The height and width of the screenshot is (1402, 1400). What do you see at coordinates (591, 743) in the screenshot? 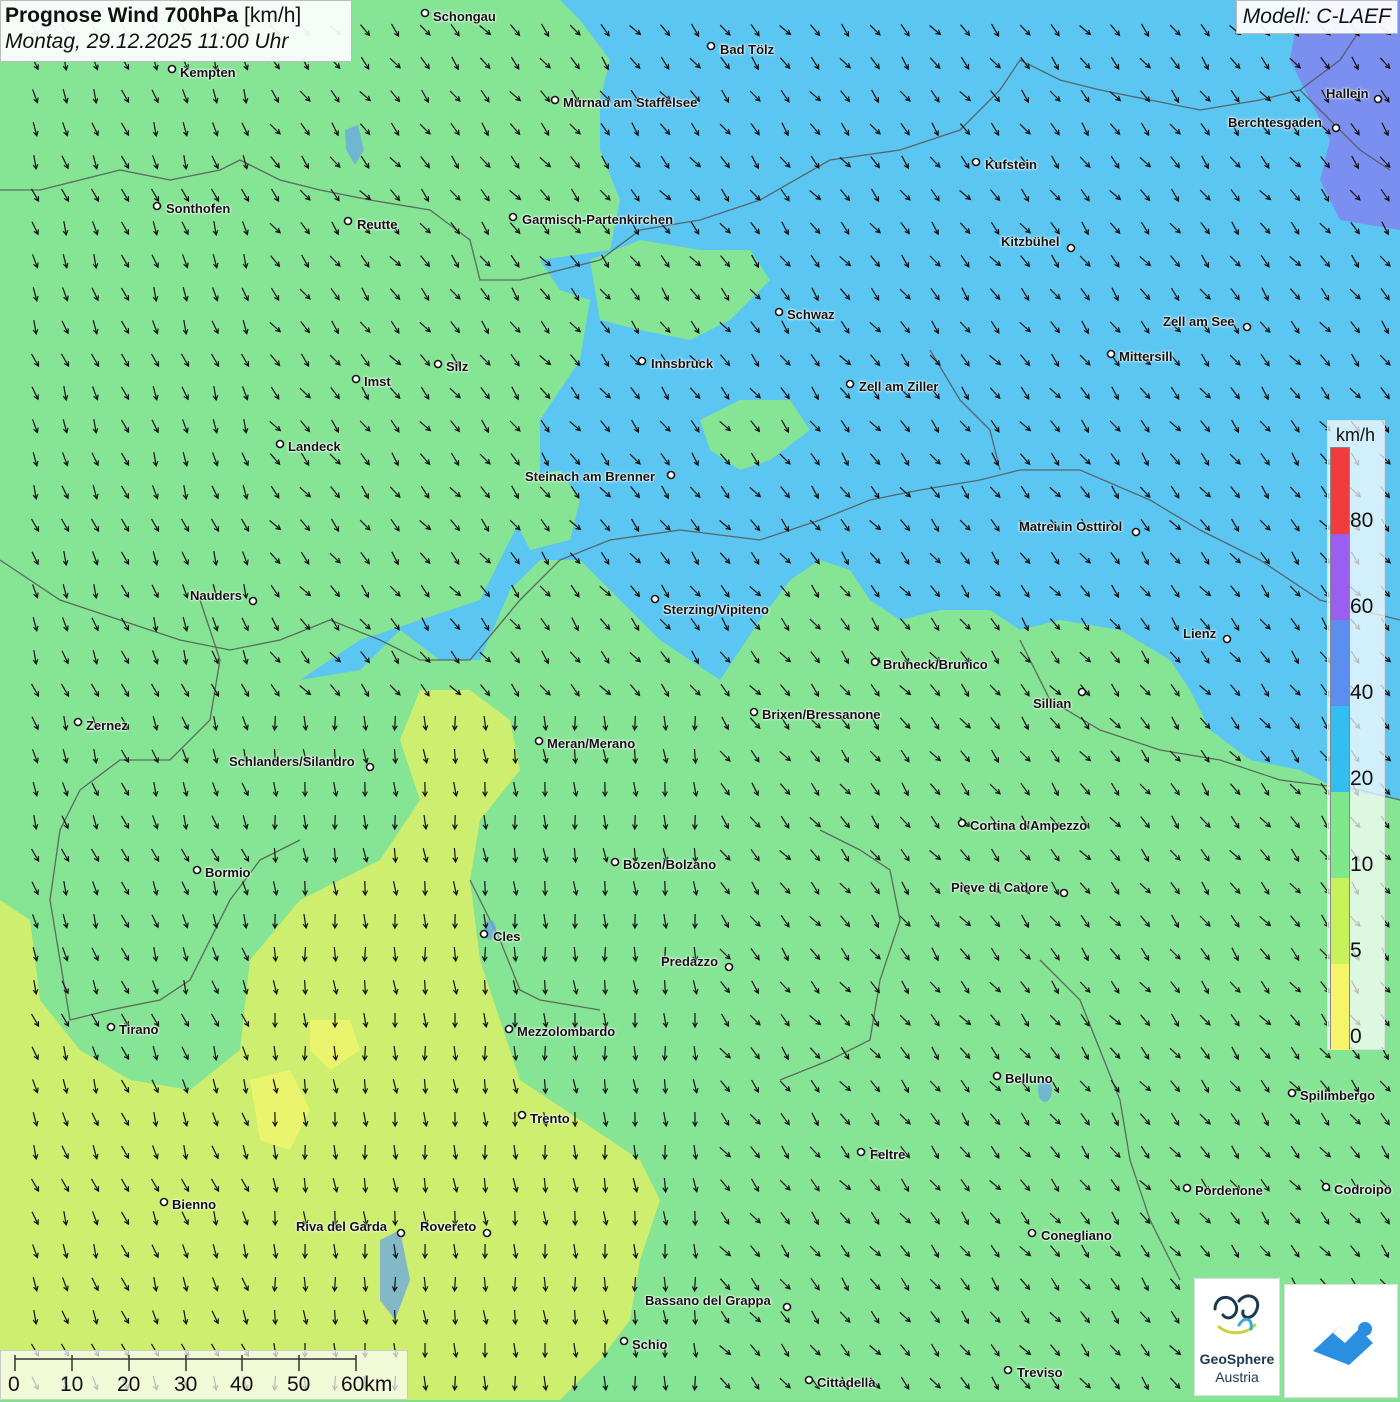
I see `city-label: Meran/Merano` at bounding box center [591, 743].